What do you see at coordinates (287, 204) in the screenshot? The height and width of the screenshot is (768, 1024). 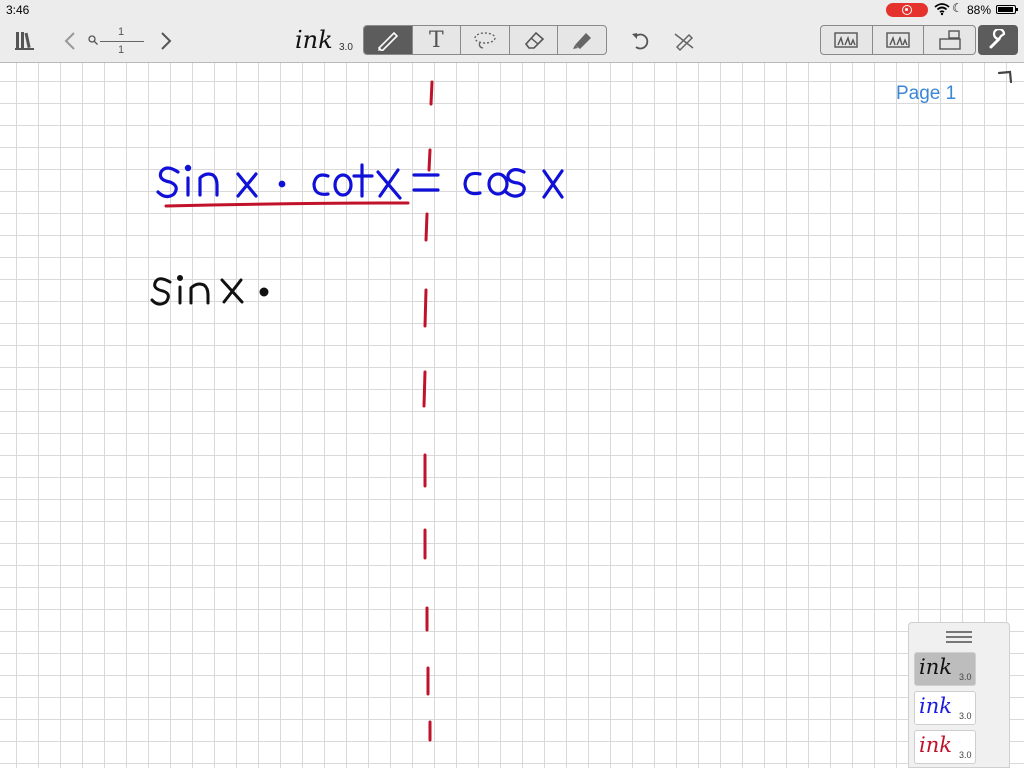 I see `red-underline` at bounding box center [287, 204].